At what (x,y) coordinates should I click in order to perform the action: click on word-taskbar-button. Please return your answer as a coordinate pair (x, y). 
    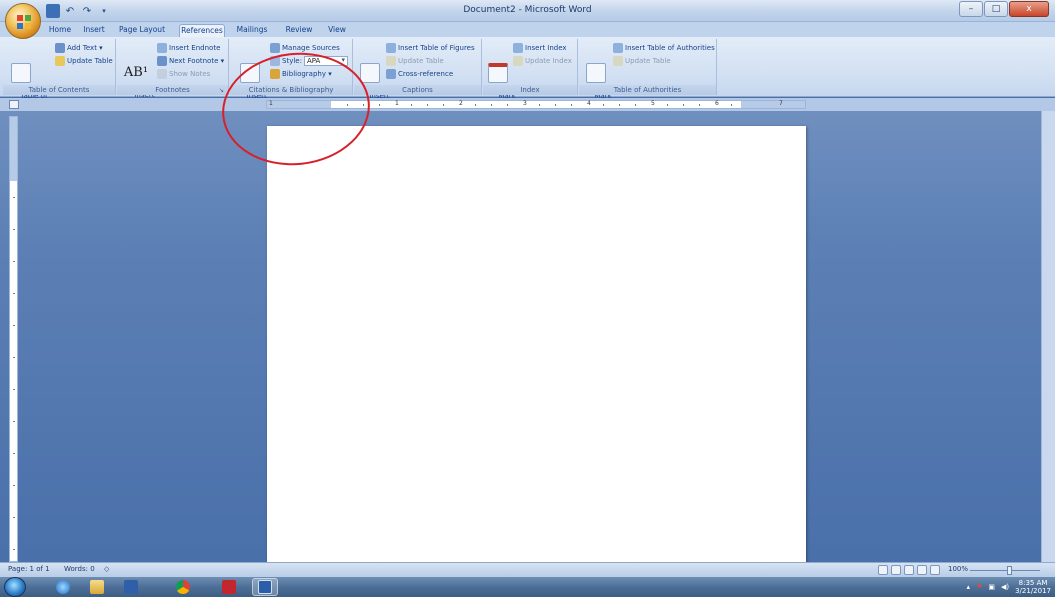
    Looking at the image, I should click on (265, 587).